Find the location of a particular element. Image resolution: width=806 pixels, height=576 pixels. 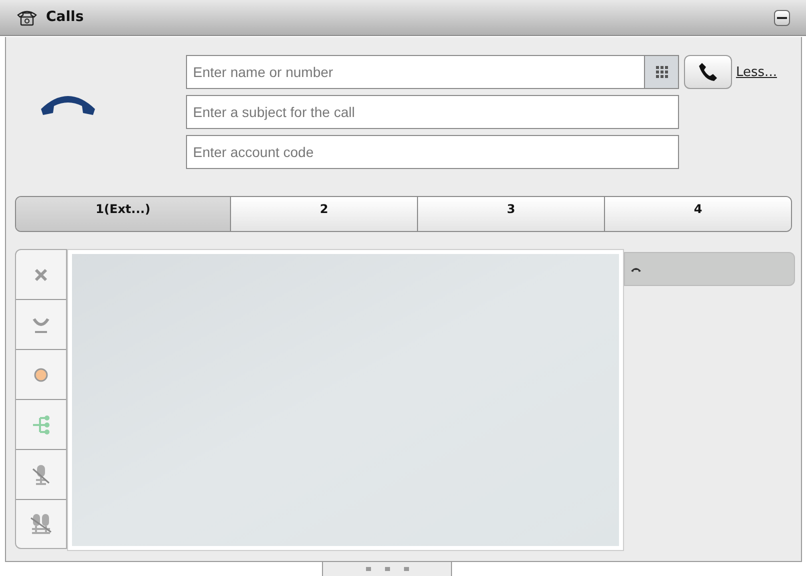

keypad-button is located at coordinates (662, 72).